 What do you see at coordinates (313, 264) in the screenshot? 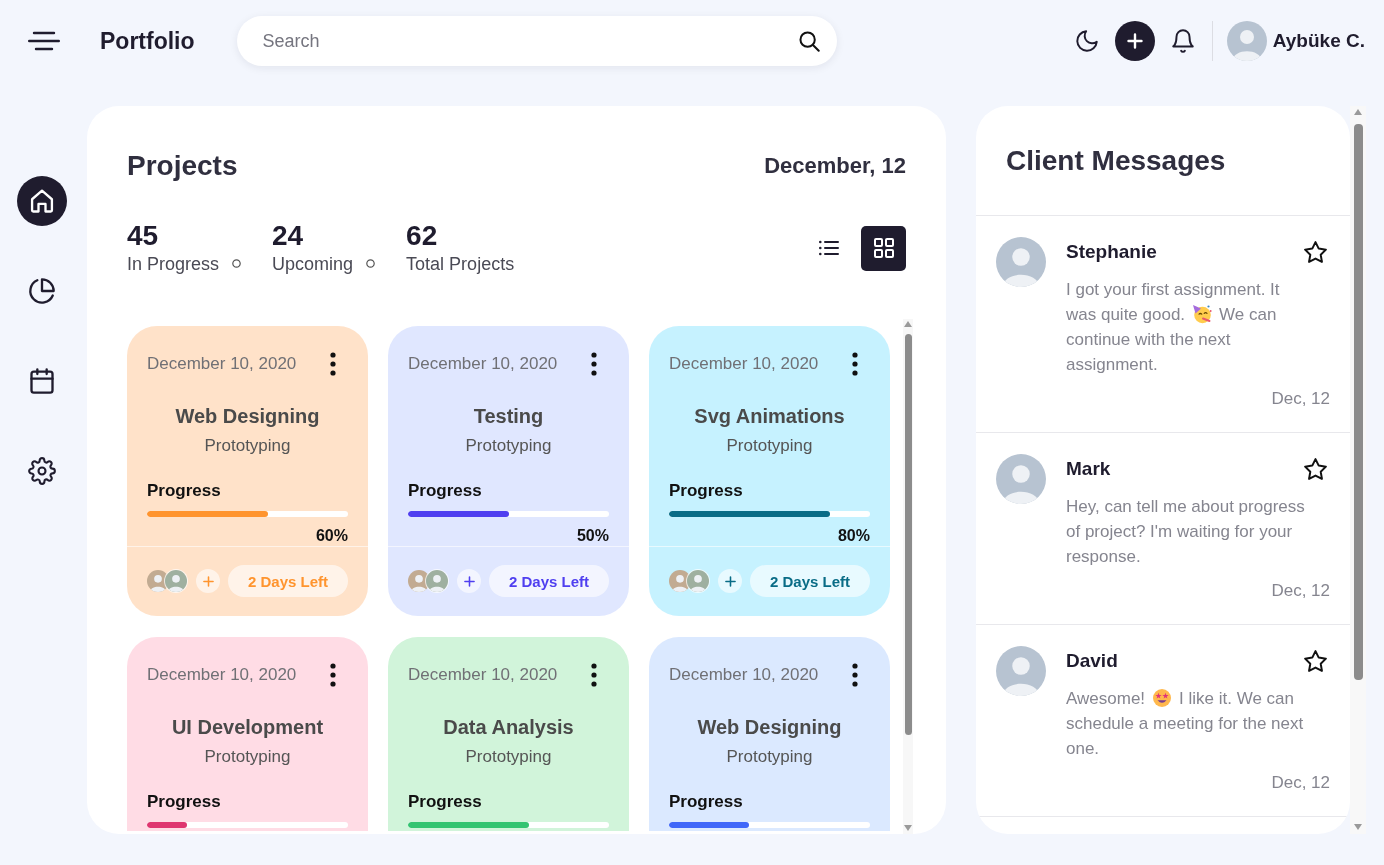
I see `stat-label: Upcoming` at bounding box center [313, 264].